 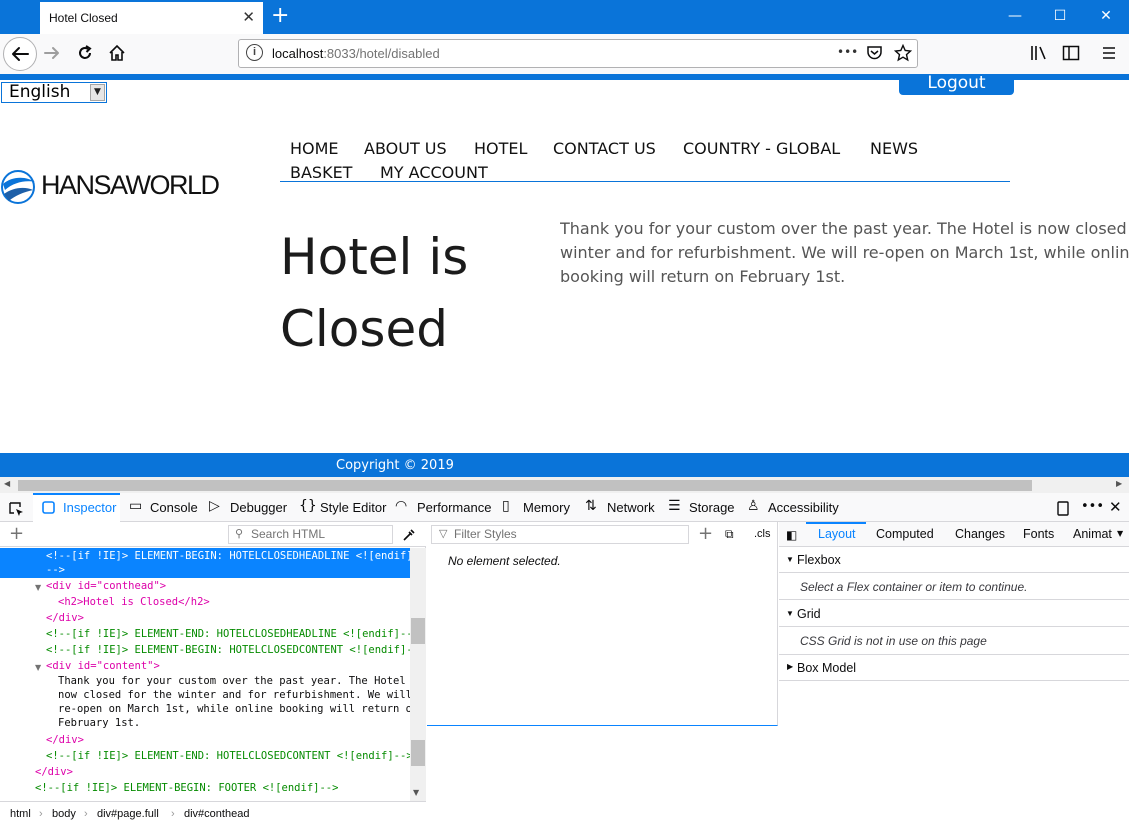 What do you see at coordinates (52, 53) in the screenshot?
I see `forward-arrow-icon` at bounding box center [52, 53].